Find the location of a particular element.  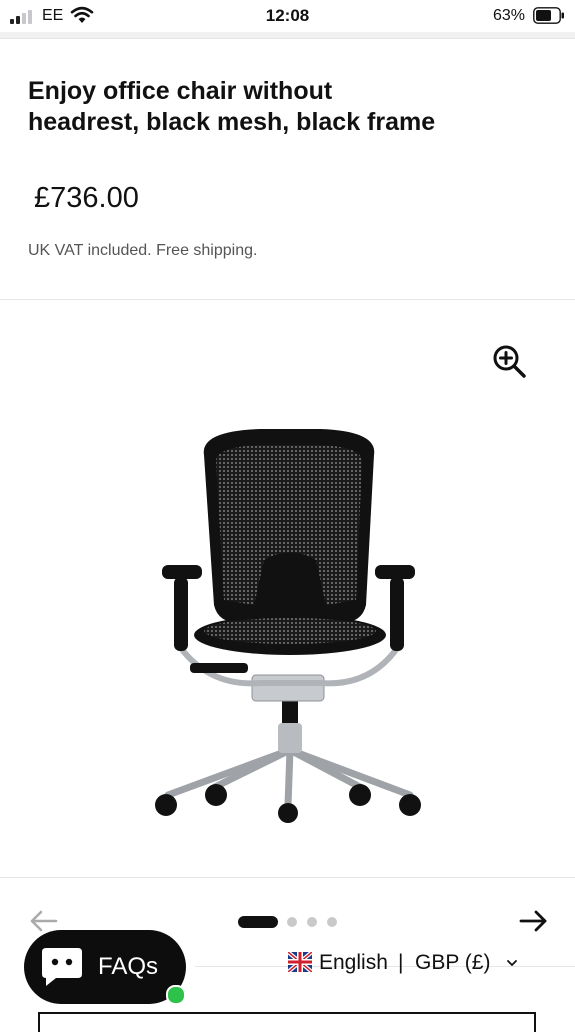

faq-label: FAQs is located at coordinates (128, 966).